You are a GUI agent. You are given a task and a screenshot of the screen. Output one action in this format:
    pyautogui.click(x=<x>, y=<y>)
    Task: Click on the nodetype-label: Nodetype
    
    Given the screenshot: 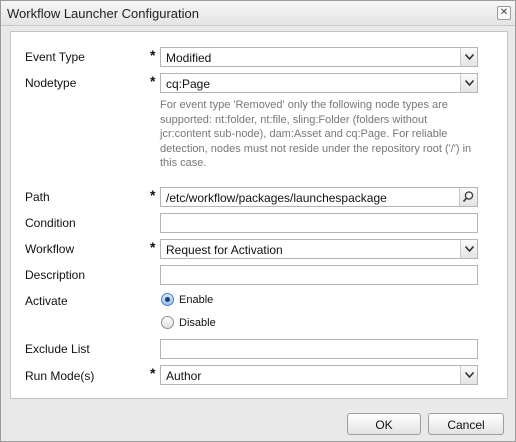 What is the action you would take?
    pyautogui.click(x=51, y=83)
    